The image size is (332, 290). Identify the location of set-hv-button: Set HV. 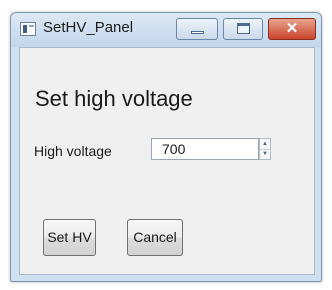
(69, 237).